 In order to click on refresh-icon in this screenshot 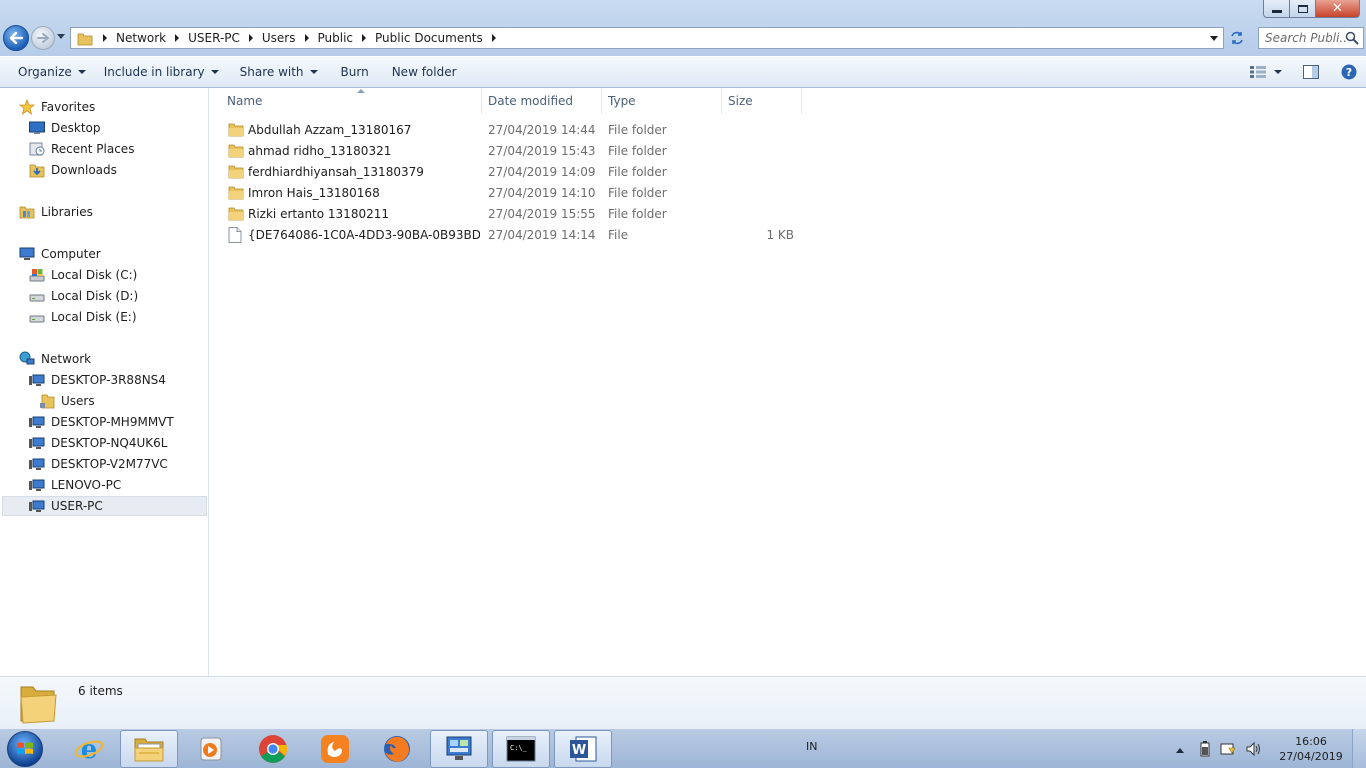, I will do `click(1237, 38)`.